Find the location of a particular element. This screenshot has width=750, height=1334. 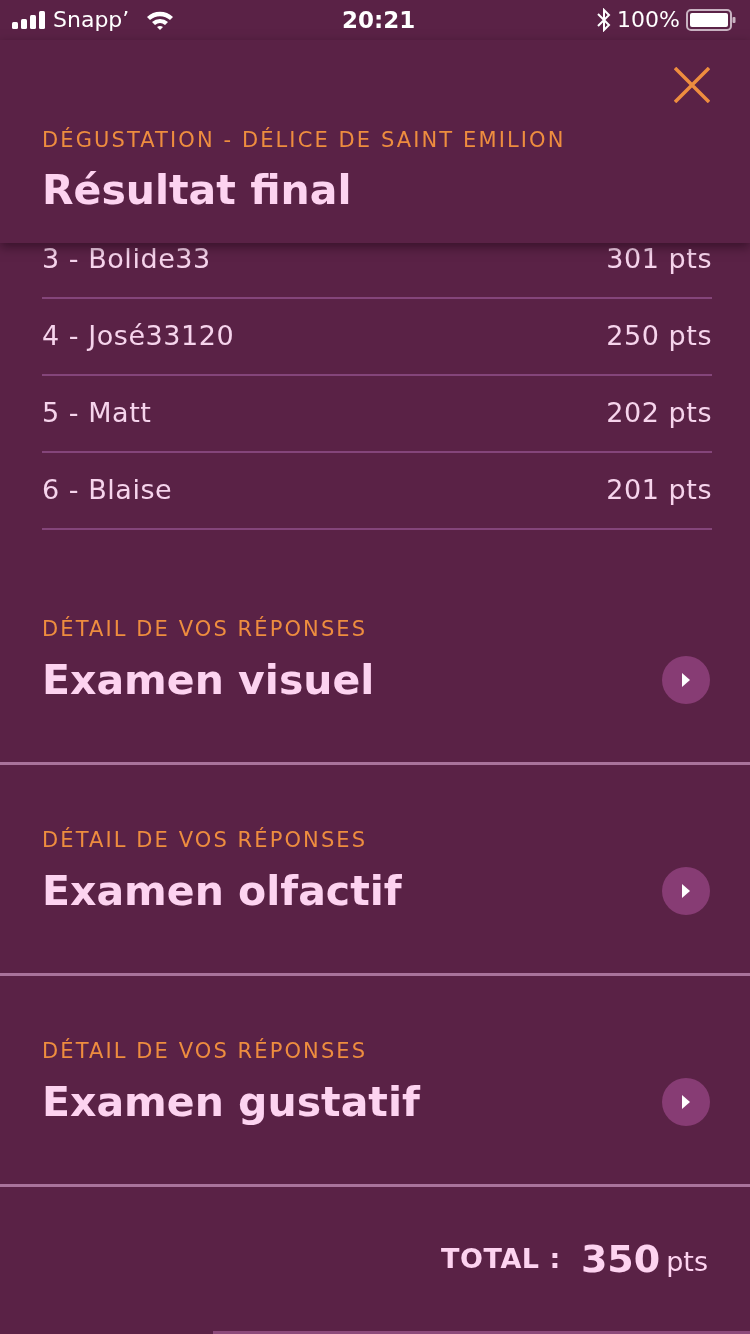

player-name: 3 - Bolide33 is located at coordinates (126, 260).